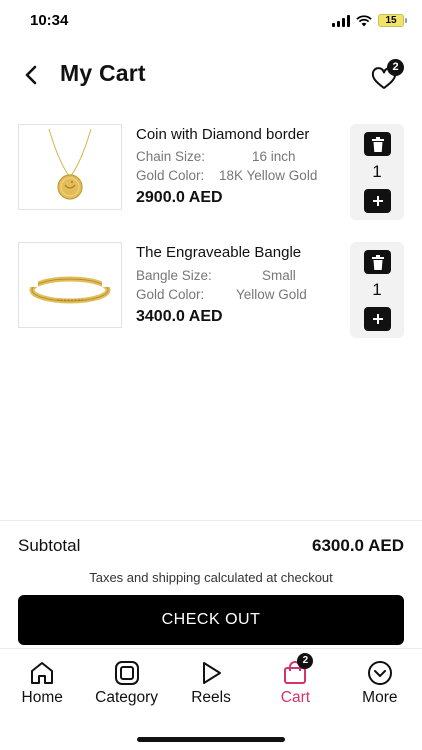 The width and height of the screenshot is (422, 750). I want to click on item-attribute: Bangle Size: Small, so click(241, 276).